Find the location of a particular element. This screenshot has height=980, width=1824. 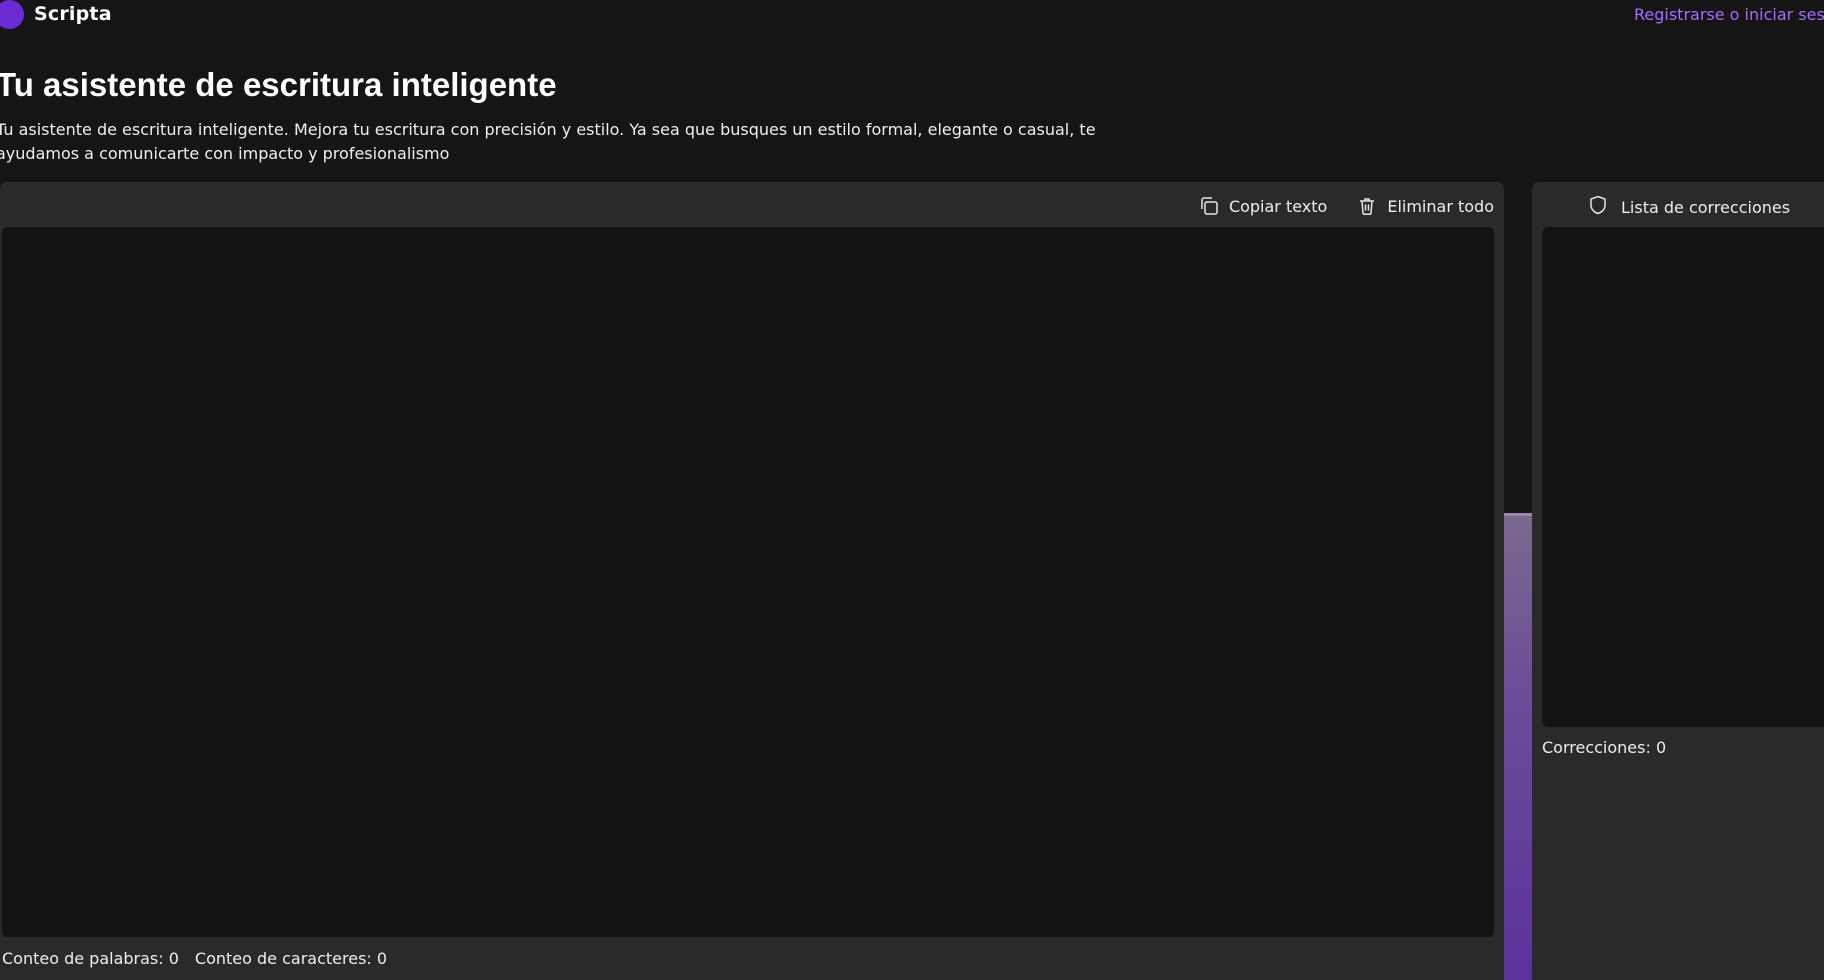

corrections-list is located at coordinates (1683, 477).